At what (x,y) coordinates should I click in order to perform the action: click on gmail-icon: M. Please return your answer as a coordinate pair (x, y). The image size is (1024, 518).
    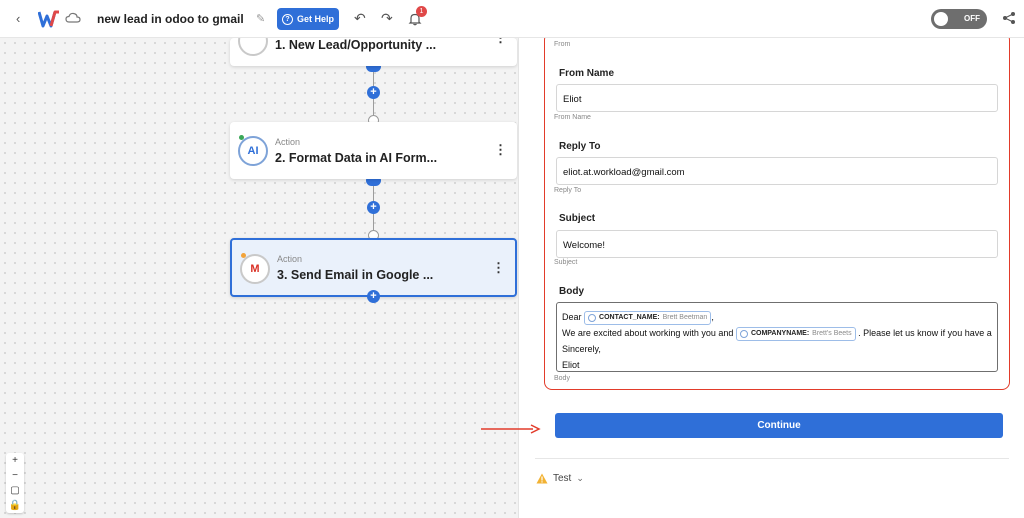
    Looking at the image, I should click on (255, 269).